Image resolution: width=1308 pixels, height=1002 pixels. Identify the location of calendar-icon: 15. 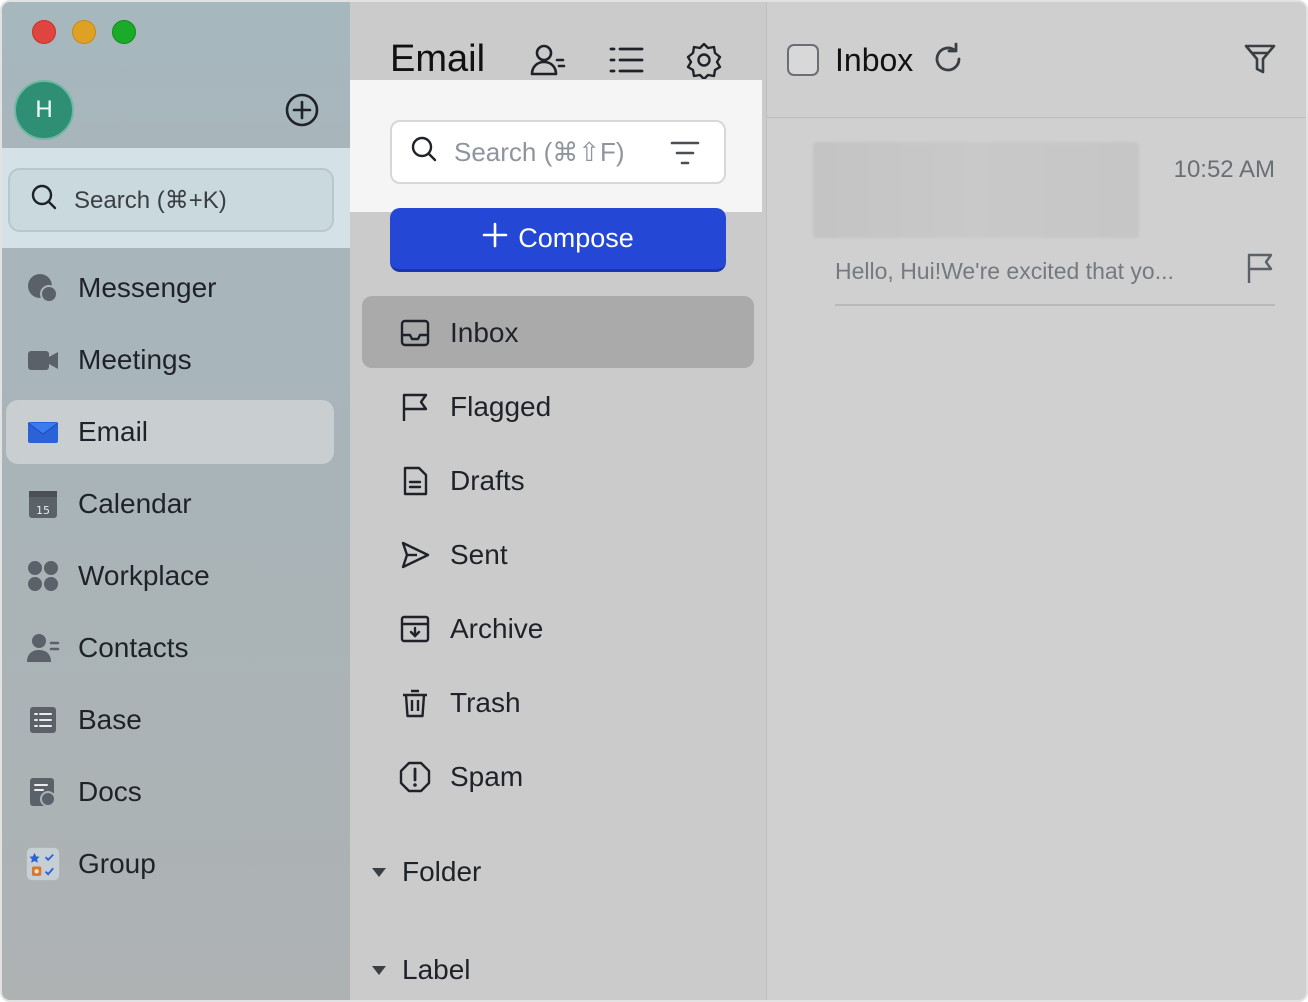
(43, 504).